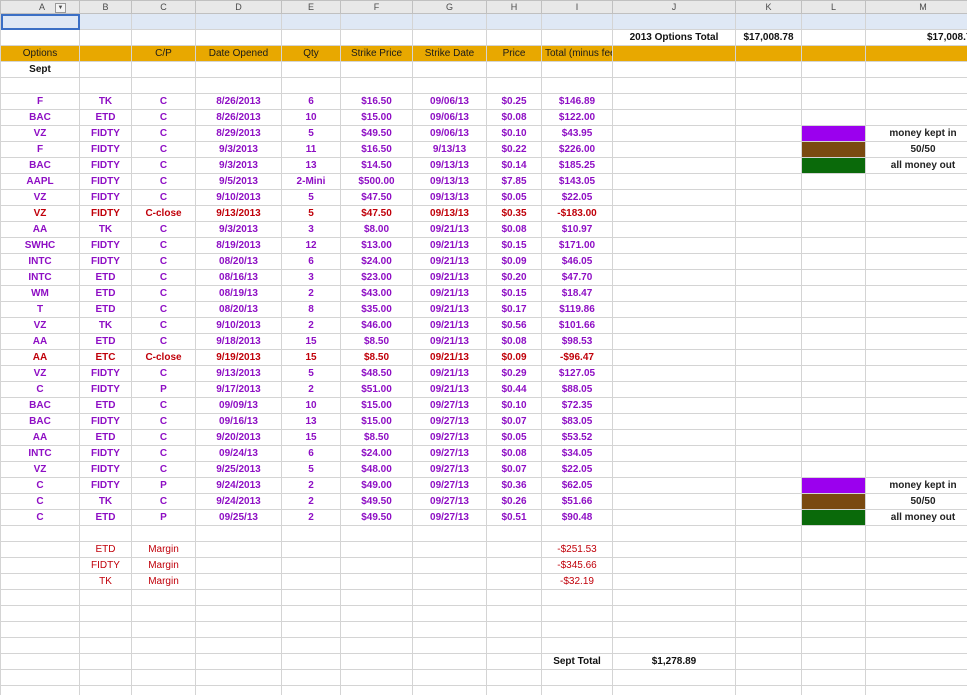 This screenshot has height=695, width=967. Describe the element at coordinates (449, 357) in the screenshot. I see `strike-date-cell: 09/21/13` at that location.